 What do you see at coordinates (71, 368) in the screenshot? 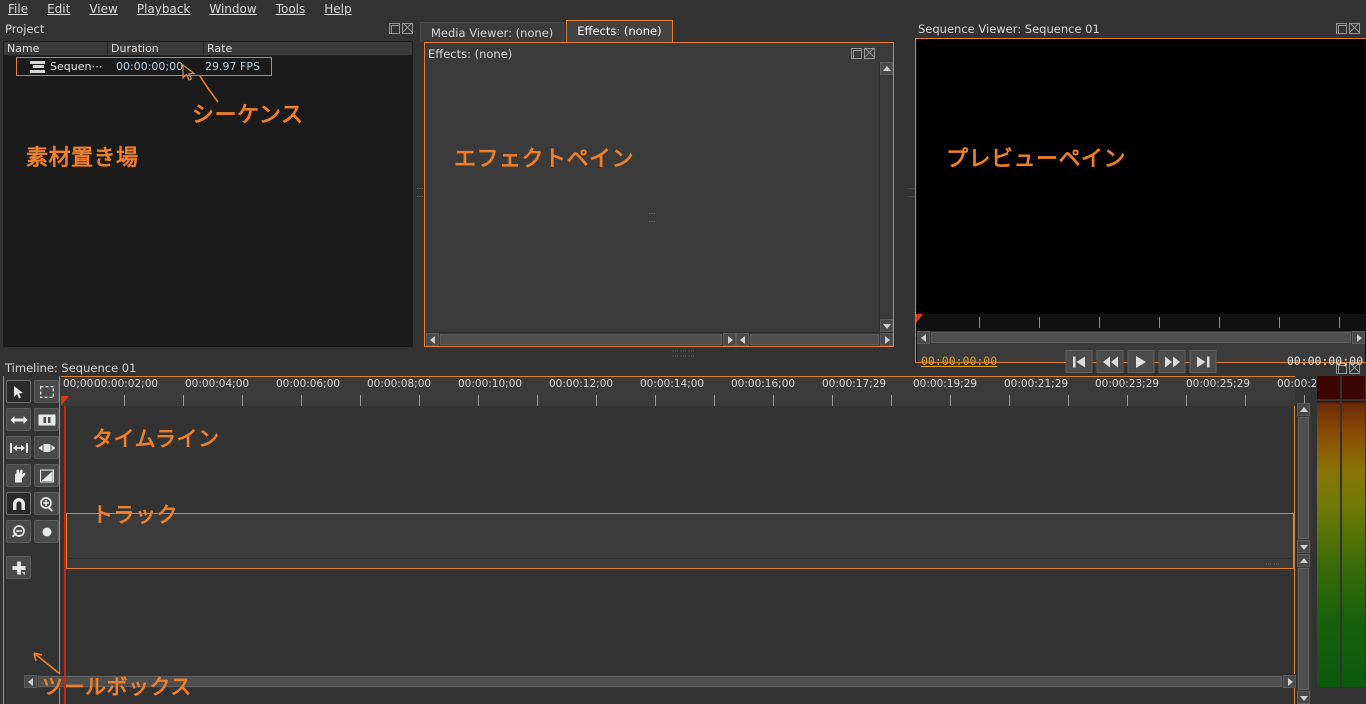
I see `timeline-panel-title: Timeline: Sequence 01` at bounding box center [71, 368].